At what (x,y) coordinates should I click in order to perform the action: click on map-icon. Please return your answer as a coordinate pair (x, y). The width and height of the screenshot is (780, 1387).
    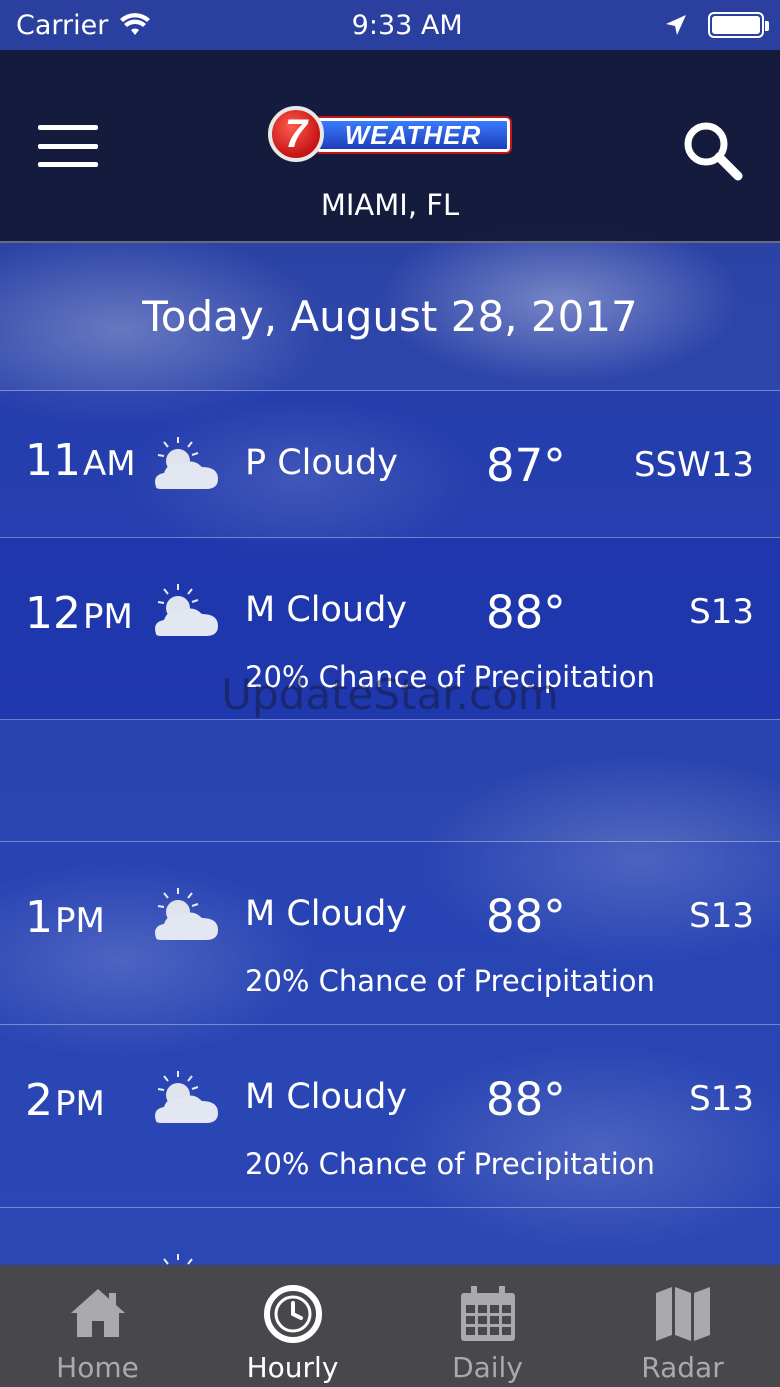
    Looking at the image, I should click on (682, 1314).